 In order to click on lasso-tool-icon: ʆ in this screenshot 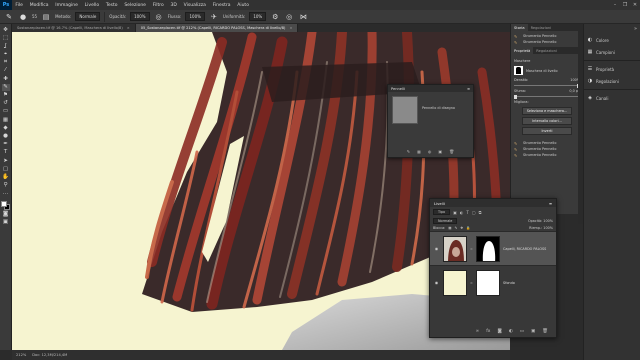, I will do `click(6, 46)`.